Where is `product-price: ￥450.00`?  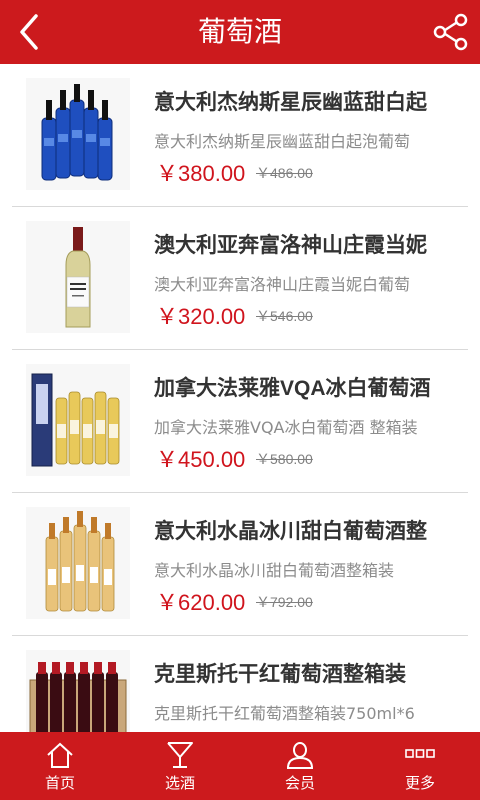
product-price: ￥450.00 is located at coordinates (201, 459).